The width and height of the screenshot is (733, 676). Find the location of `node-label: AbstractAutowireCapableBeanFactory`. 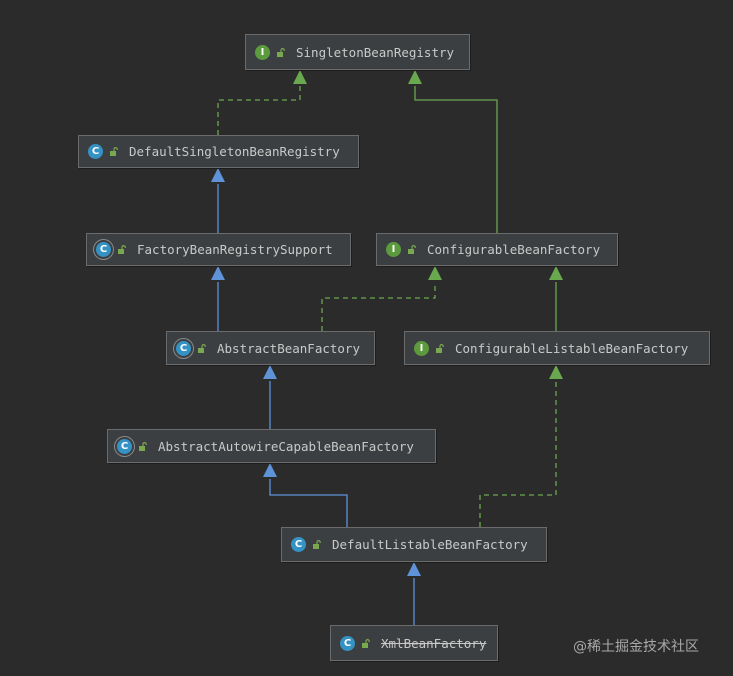

node-label: AbstractAutowireCapableBeanFactory is located at coordinates (286, 446).